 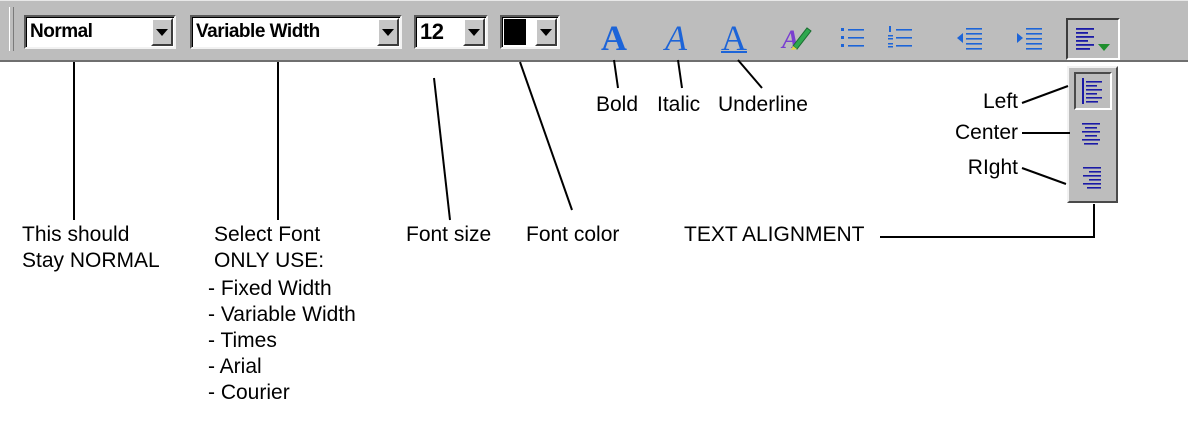 I want to click on style-note-line2: Stay NORMAL, so click(x=91, y=260).